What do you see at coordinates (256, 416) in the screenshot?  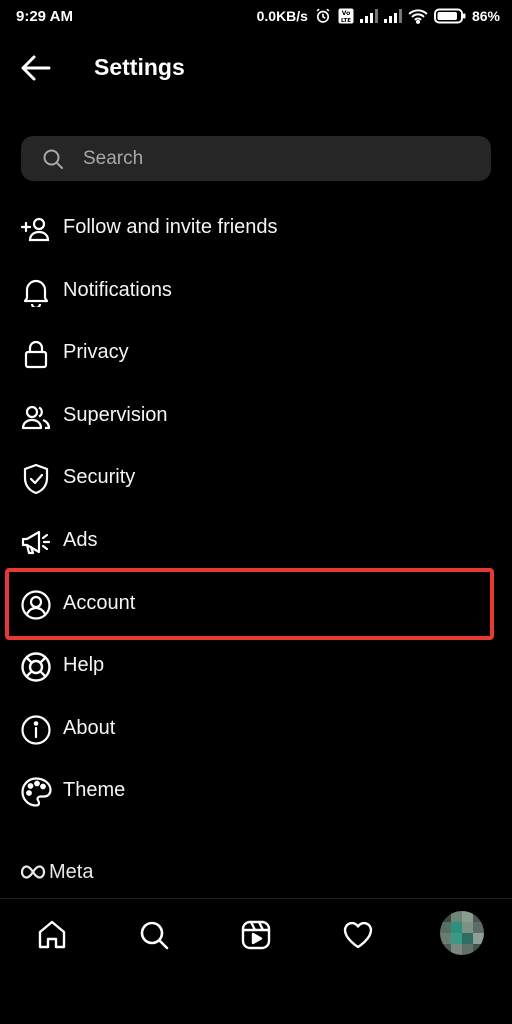 I see `menu-item-supervision: Supervision` at bounding box center [256, 416].